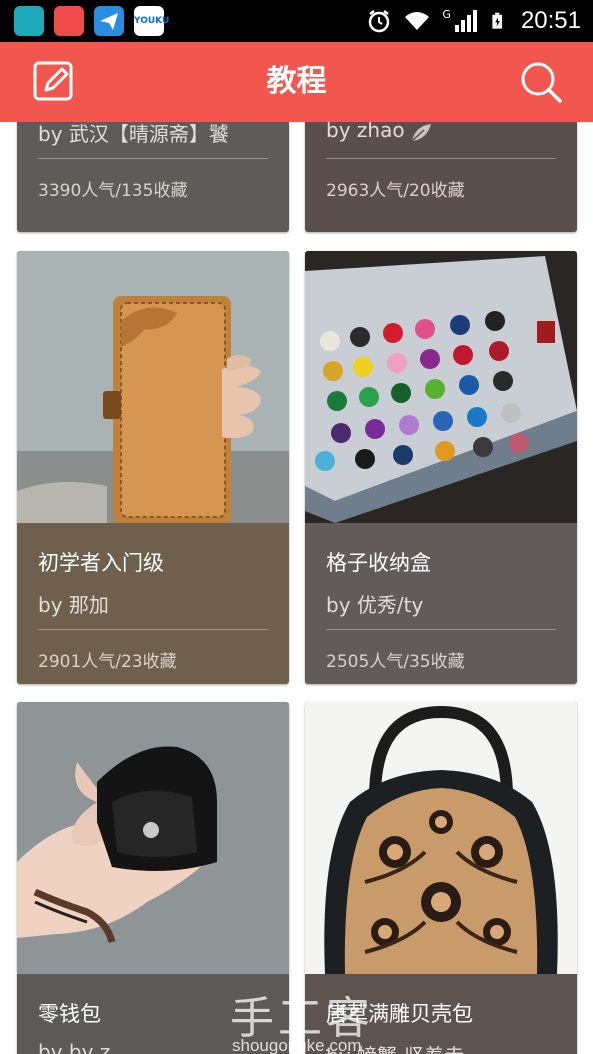  I want to click on wifi-icon, so click(417, 21).